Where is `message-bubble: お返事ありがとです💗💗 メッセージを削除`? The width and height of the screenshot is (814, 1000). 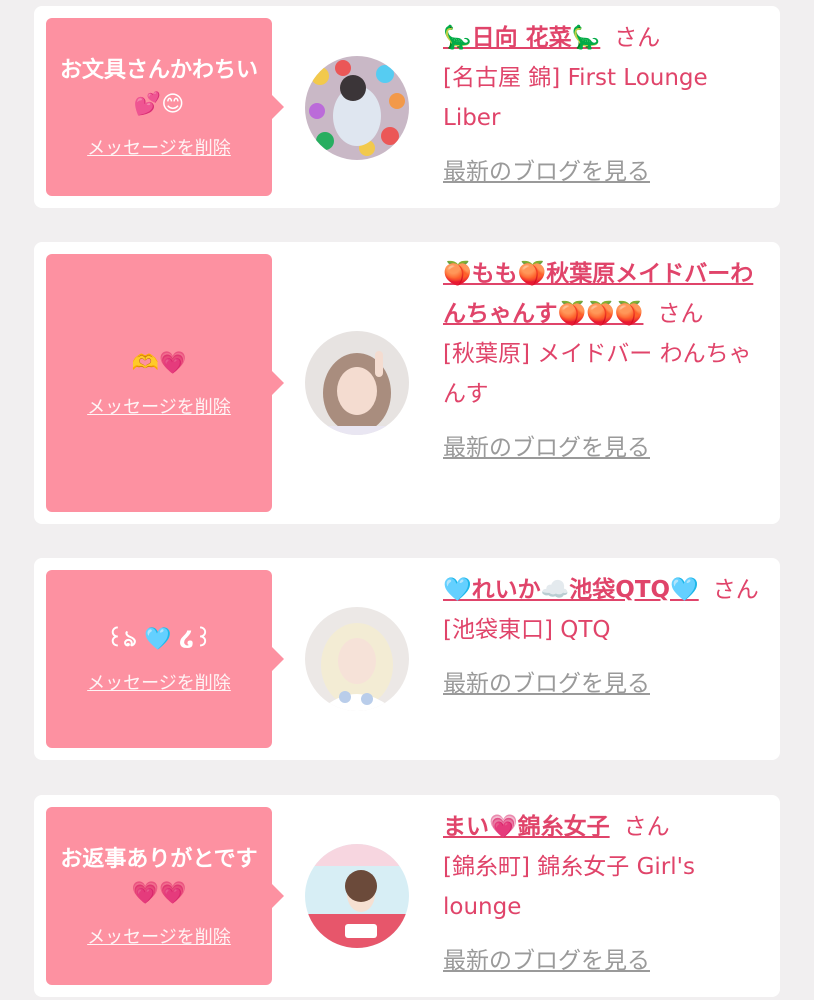 message-bubble: お返事ありがとです💗💗 メッセージを削除 is located at coordinates (165, 896).